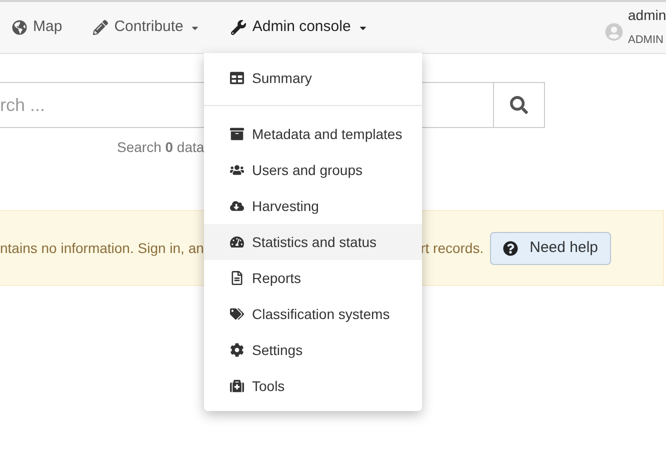  Describe the element at coordinates (237, 278) in the screenshot. I see `document-icon` at that location.